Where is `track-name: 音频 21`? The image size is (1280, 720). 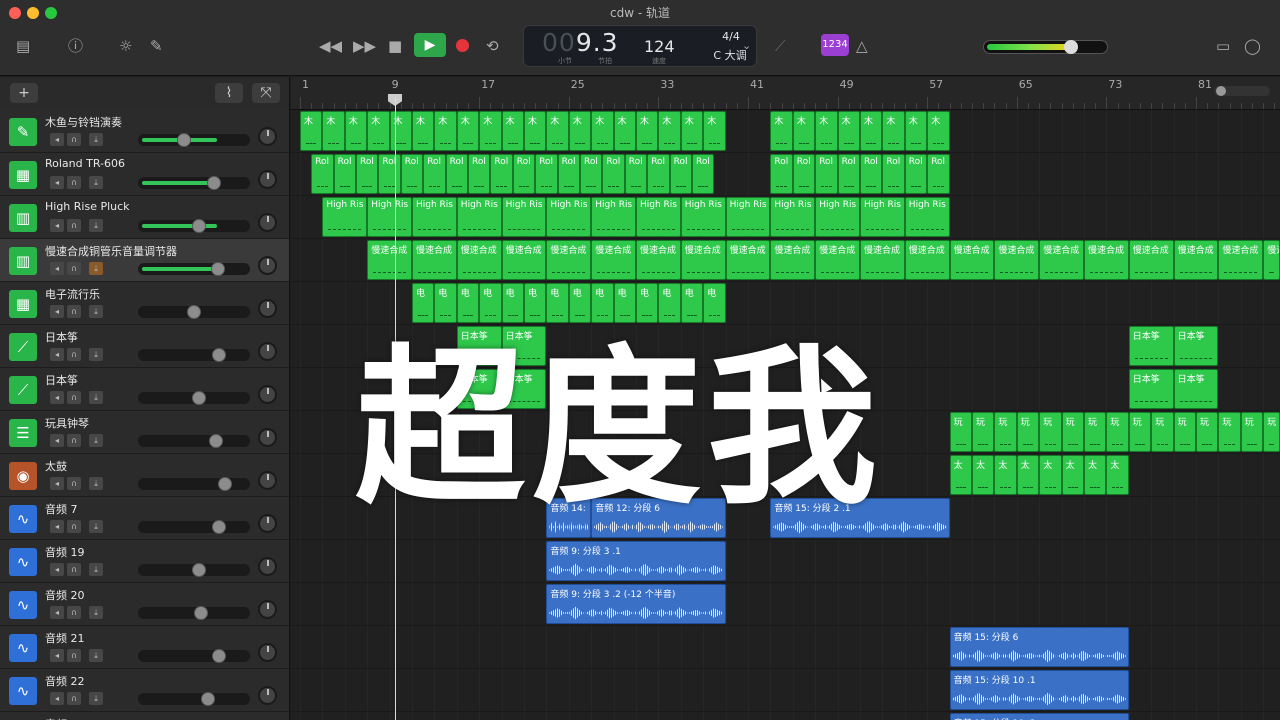
track-name: 音频 21 is located at coordinates (65, 638).